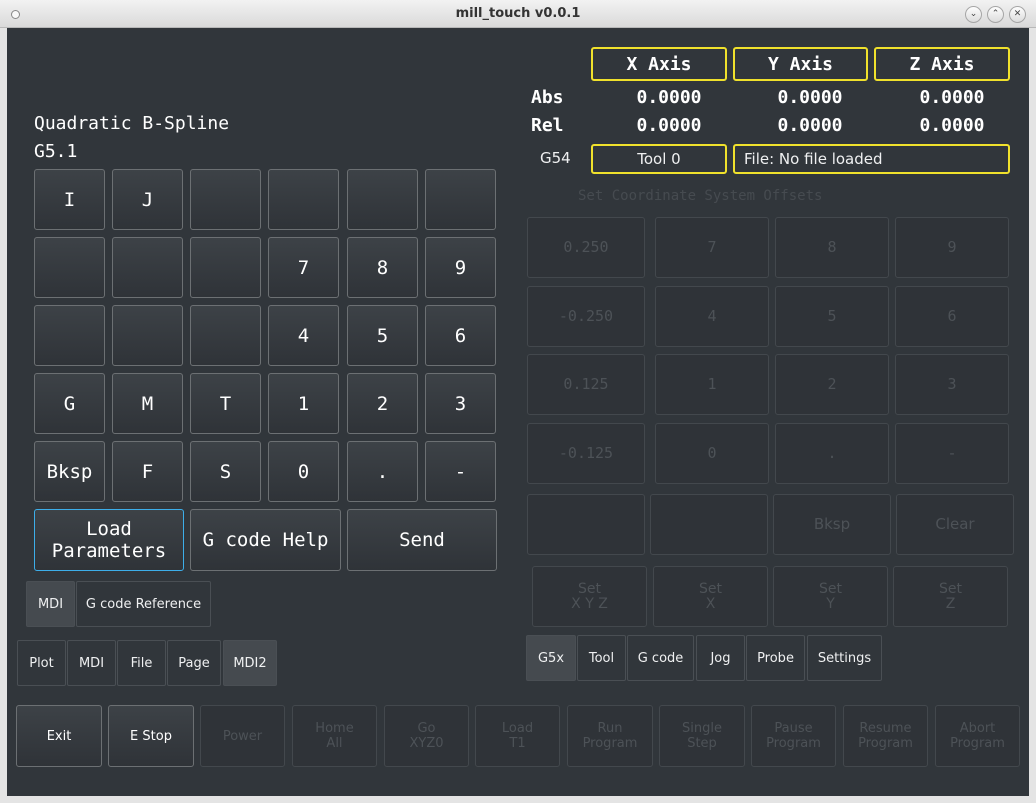  Describe the element at coordinates (832, 453) in the screenshot. I see `offset-key: .` at that location.